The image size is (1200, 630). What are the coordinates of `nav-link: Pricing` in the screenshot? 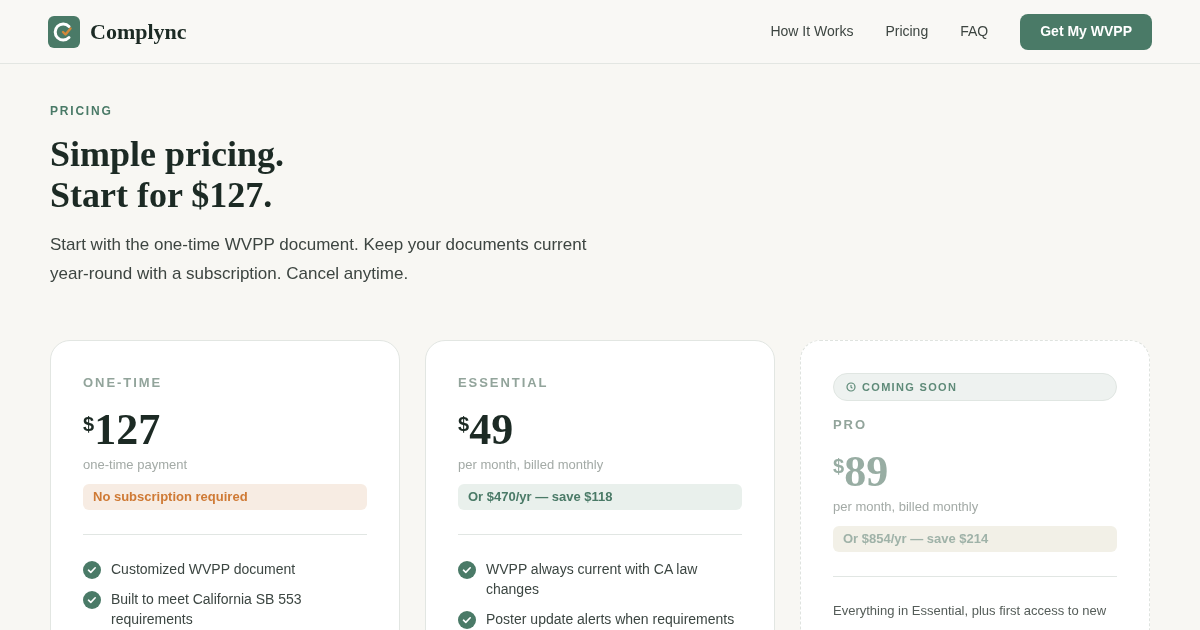 It's located at (907, 31).